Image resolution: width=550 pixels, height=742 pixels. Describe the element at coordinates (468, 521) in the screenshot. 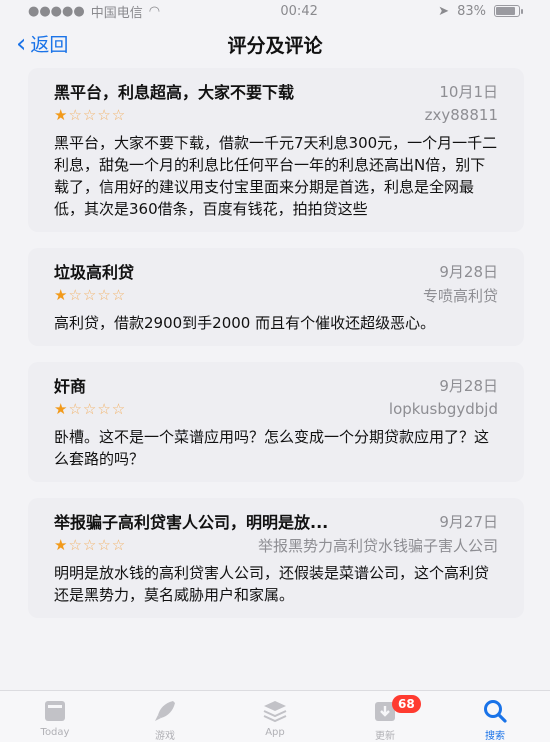

I see `review-date: 9月27日` at that location.